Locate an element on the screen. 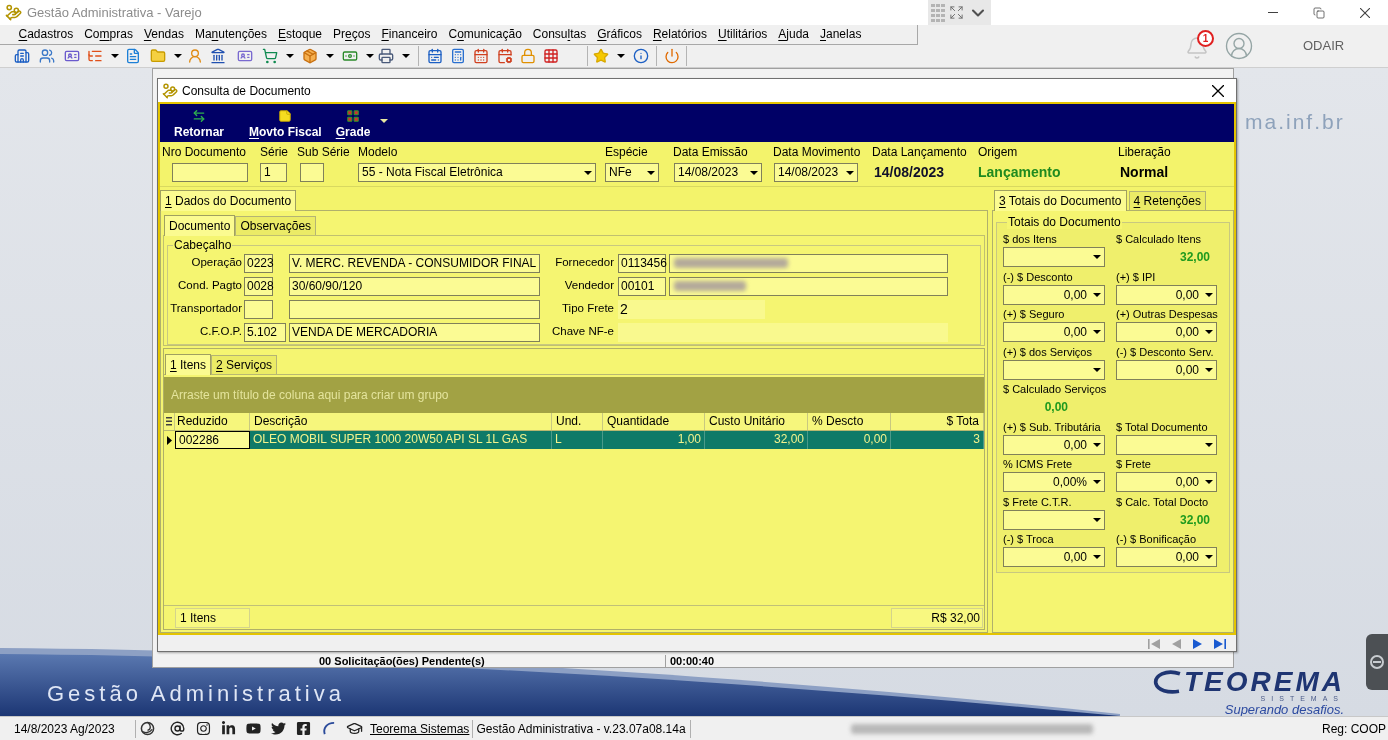 Image resolution: width=1388 pixels, height=740 pixels. menu-item: Janelas is located at coordinates (840, 34).